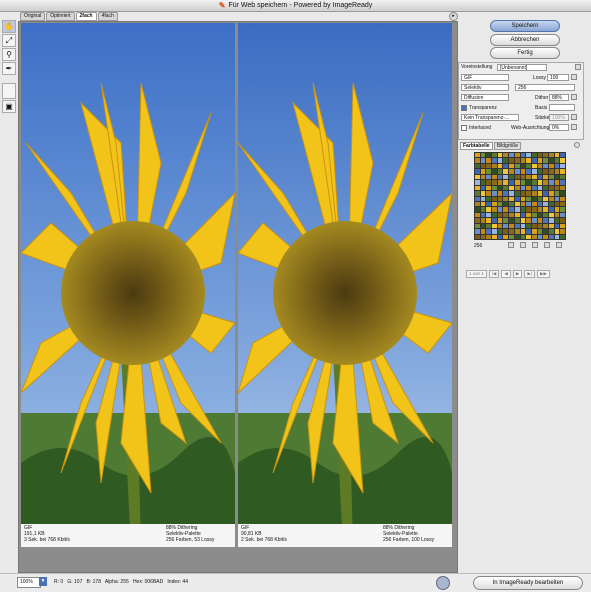  I want to click on strength-input: 100%, so click(559, 117).